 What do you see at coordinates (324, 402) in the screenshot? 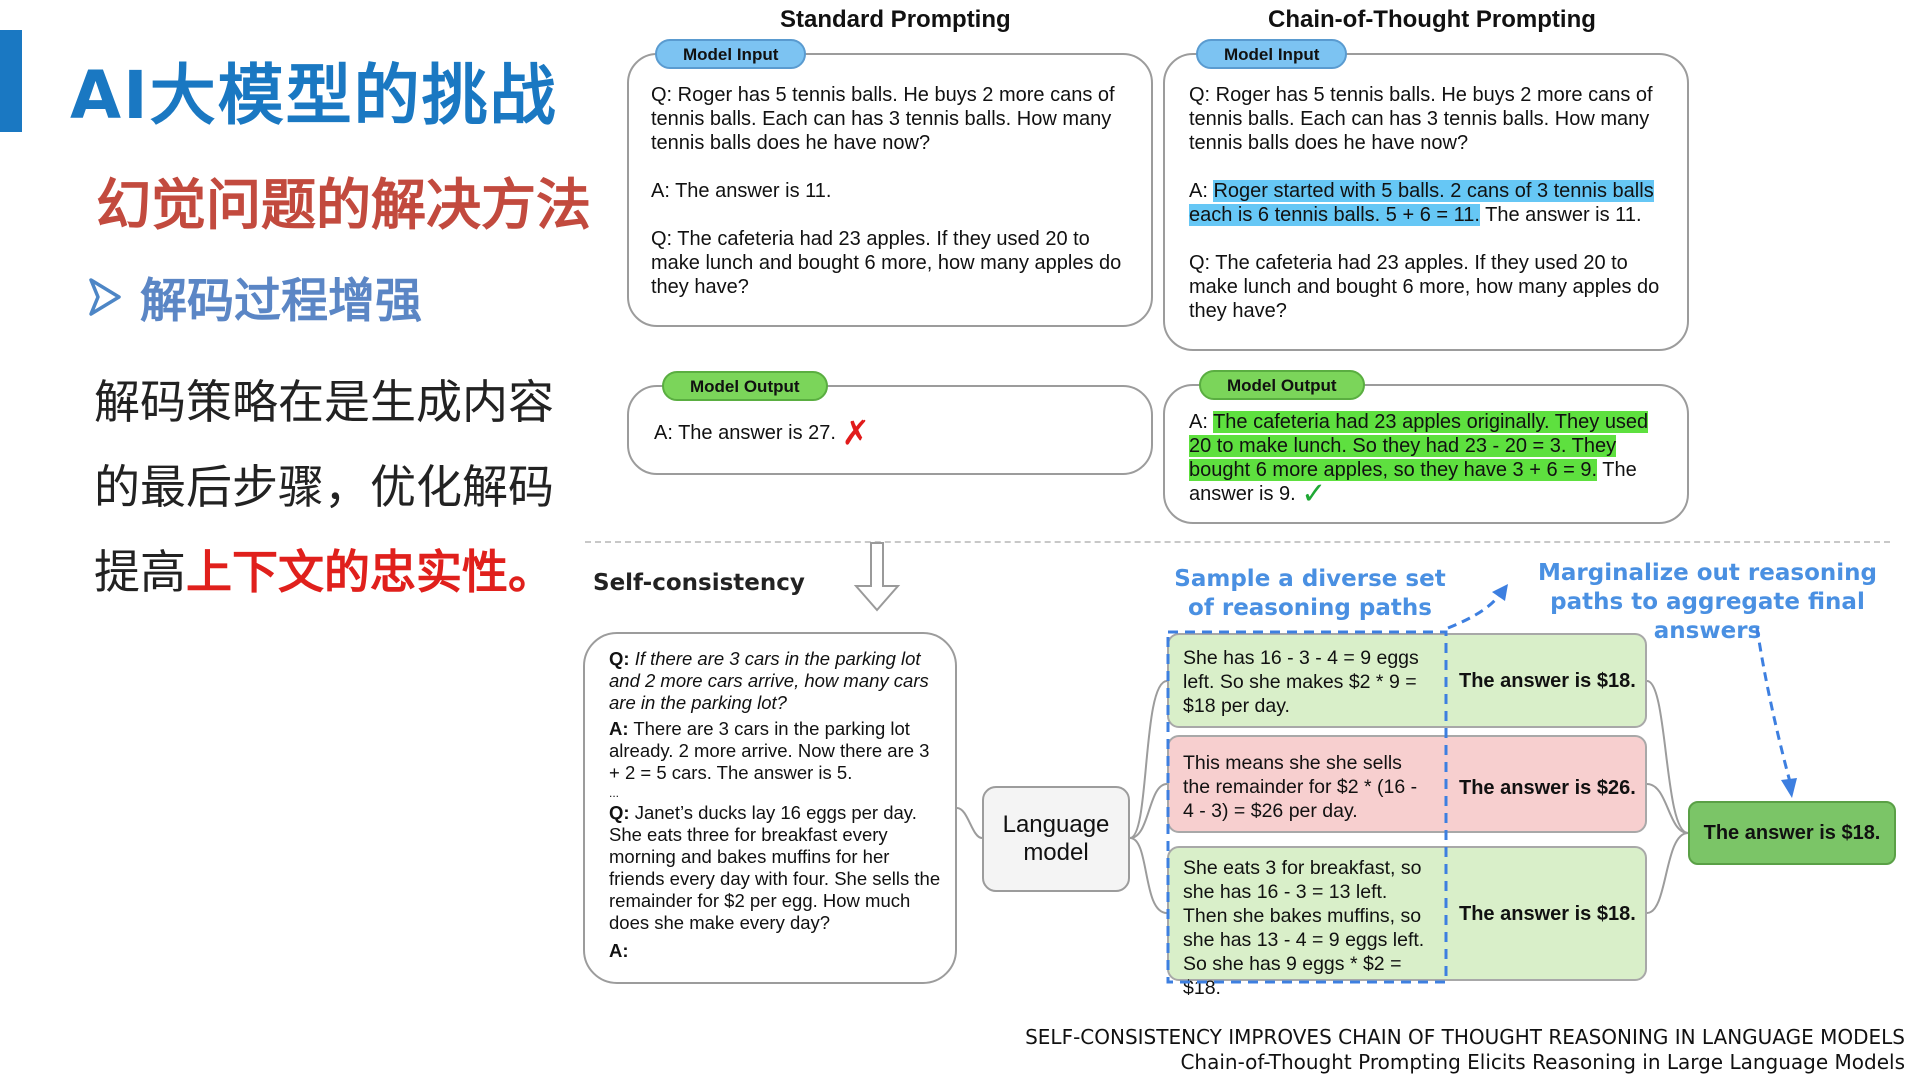
I see `body-line: 解码策略在是生成内容` at bounding box center [324, 402].